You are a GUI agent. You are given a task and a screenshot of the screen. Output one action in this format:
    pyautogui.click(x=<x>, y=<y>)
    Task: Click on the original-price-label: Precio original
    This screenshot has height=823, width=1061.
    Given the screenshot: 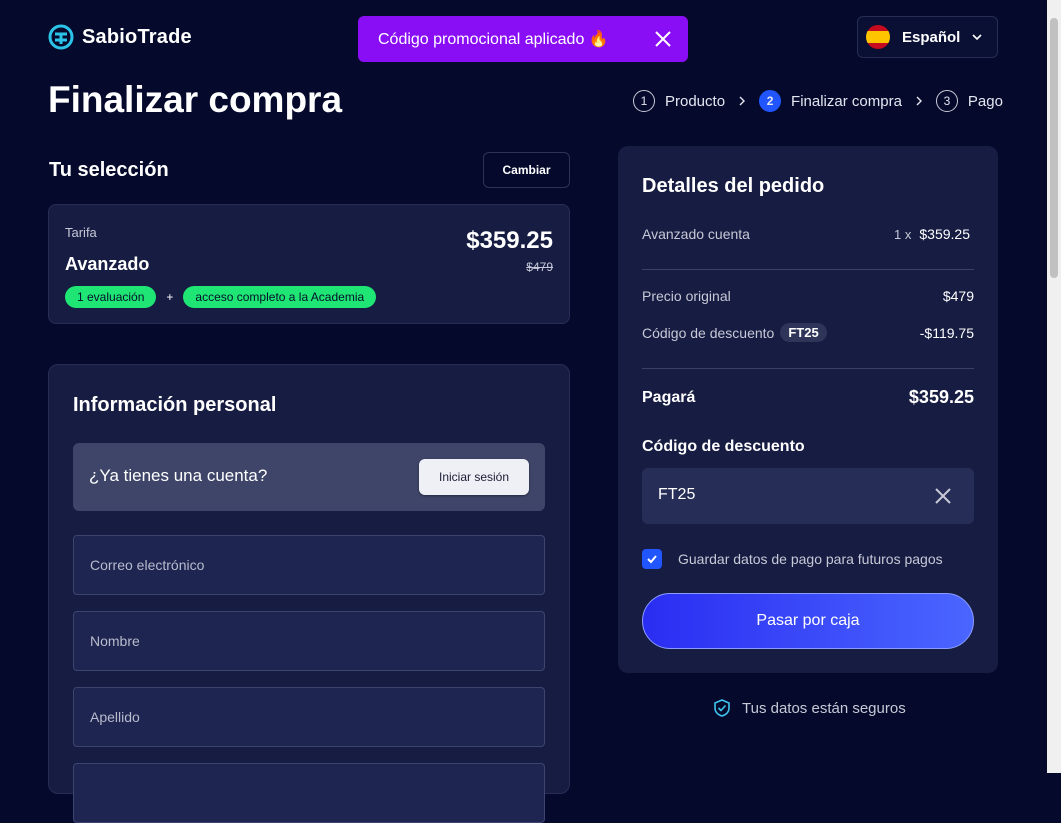 What is the action you would take?
    pyautogui.click(x=686, y=296)
    